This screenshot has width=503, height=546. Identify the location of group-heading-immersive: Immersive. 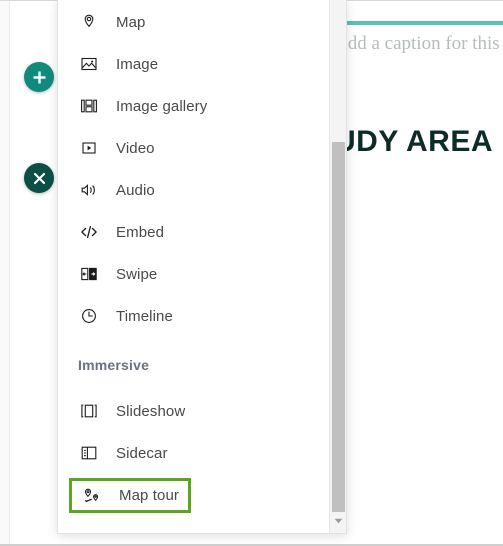
(114, 365).